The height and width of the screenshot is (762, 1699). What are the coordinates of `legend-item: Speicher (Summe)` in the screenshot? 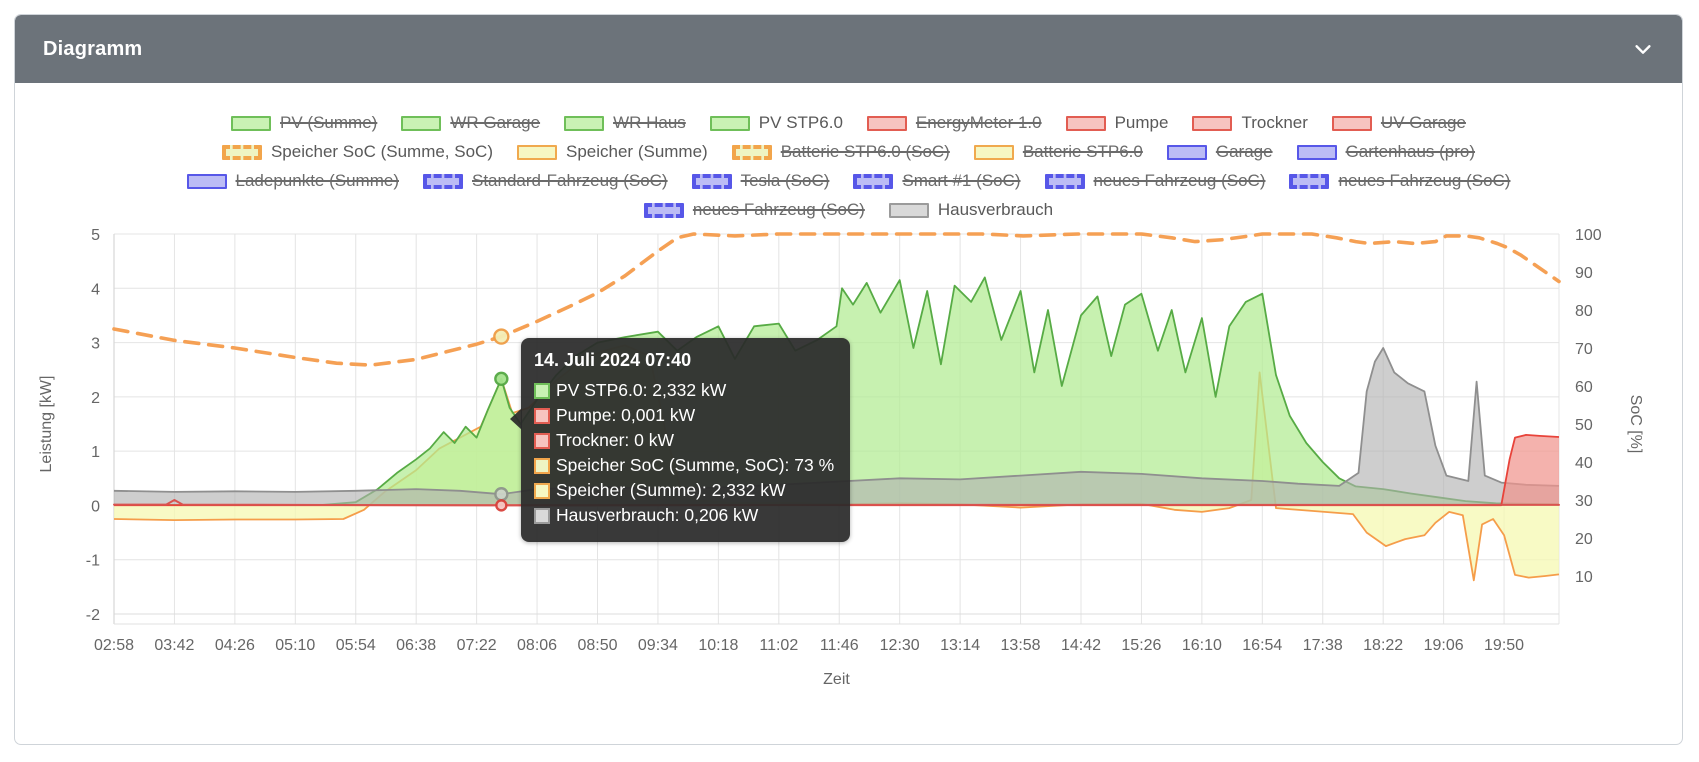 It's located at (612, 152).